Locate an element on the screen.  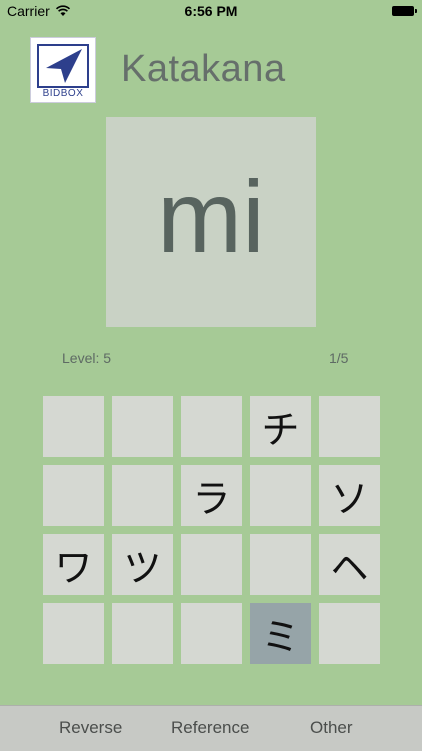
reference-button: Reference is located at coordinates (210, 728).